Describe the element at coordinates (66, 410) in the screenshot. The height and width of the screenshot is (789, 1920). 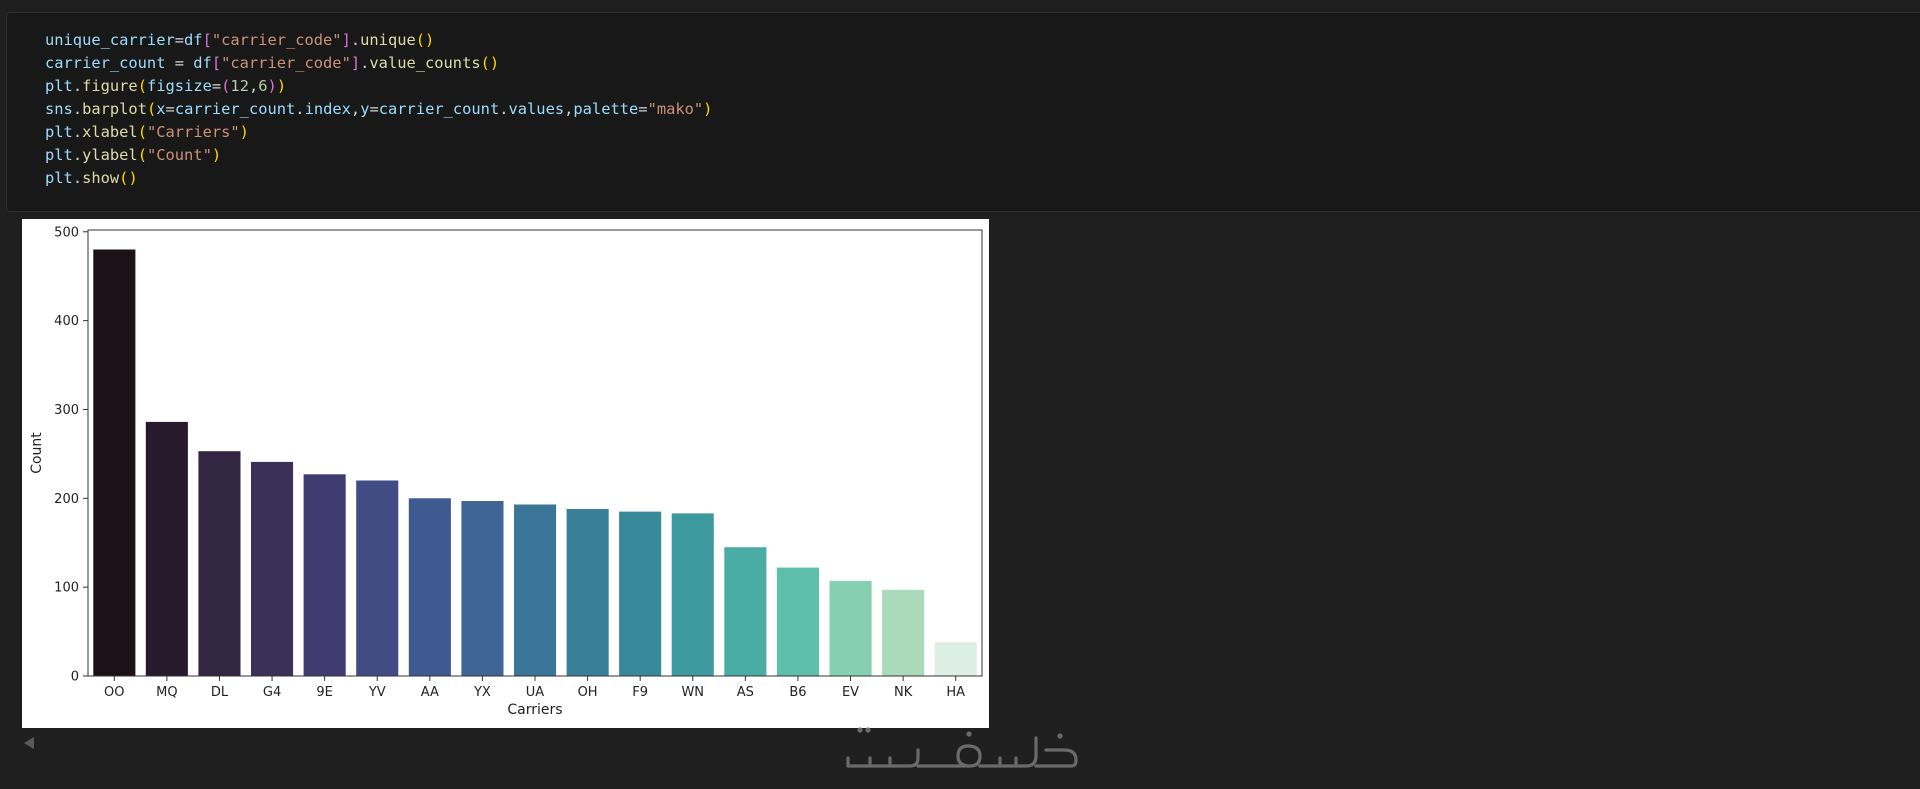
I see `y-tick-label: 300` at that location.